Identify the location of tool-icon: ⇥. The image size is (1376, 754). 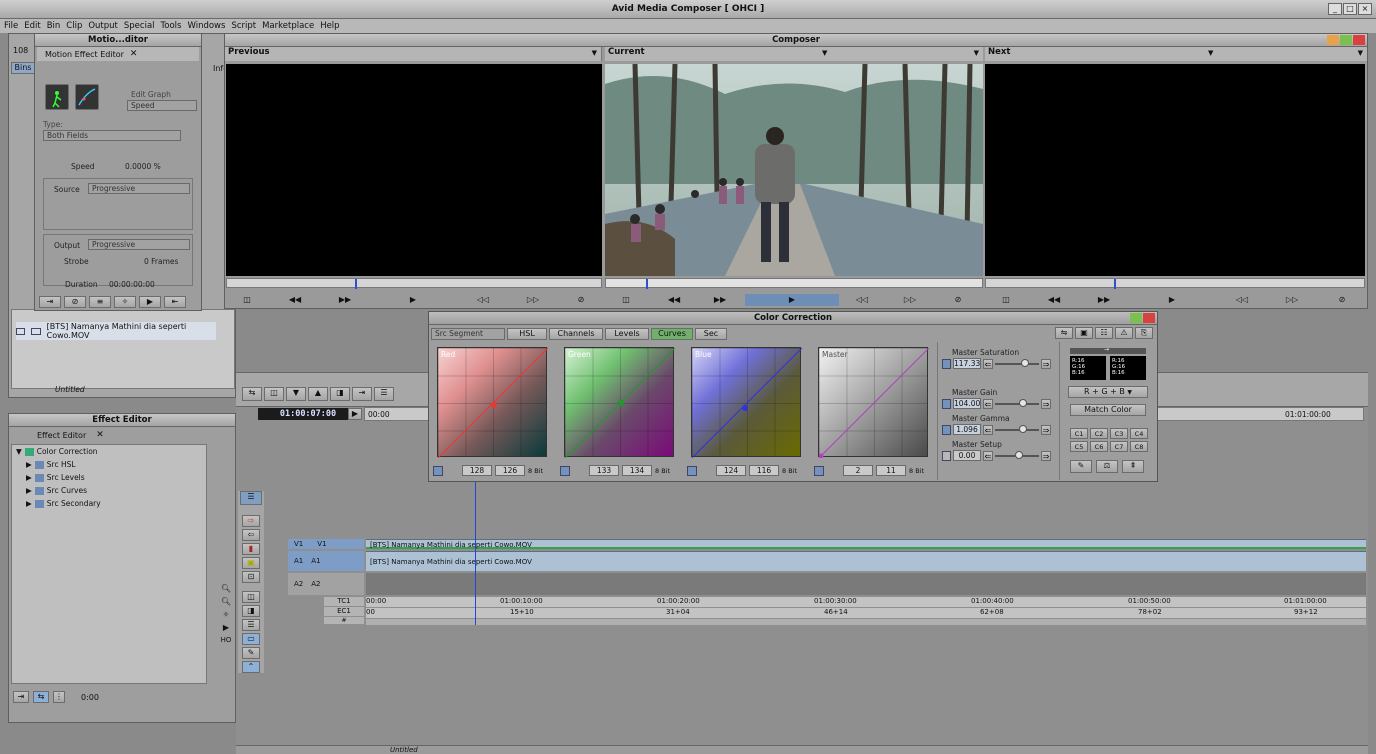
(362, 394).